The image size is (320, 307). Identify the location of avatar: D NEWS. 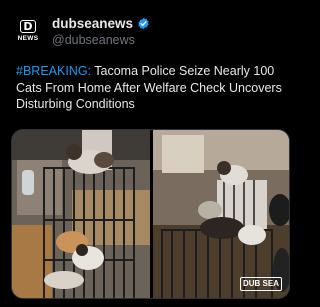
(28, 31).